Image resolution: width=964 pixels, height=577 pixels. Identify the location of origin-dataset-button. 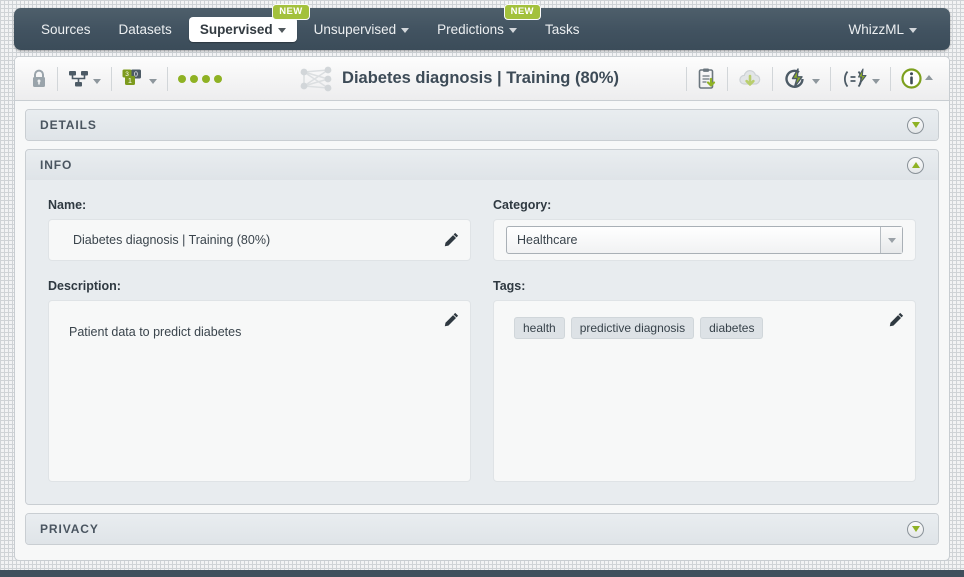
(84, 79).